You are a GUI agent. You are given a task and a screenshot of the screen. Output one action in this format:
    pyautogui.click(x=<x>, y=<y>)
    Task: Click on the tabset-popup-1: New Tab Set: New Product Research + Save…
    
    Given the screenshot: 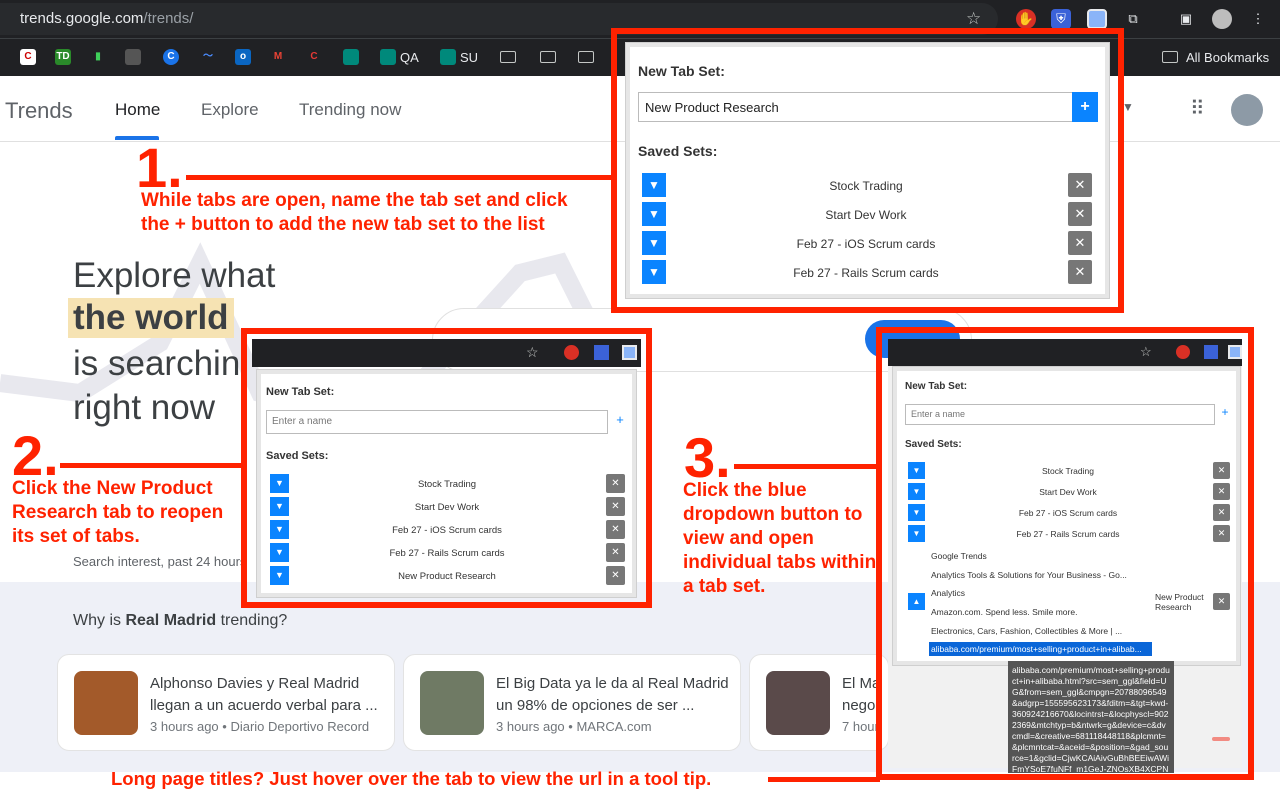 What is the action you would take?
    pyautogui.click(x=867, y=170)
    